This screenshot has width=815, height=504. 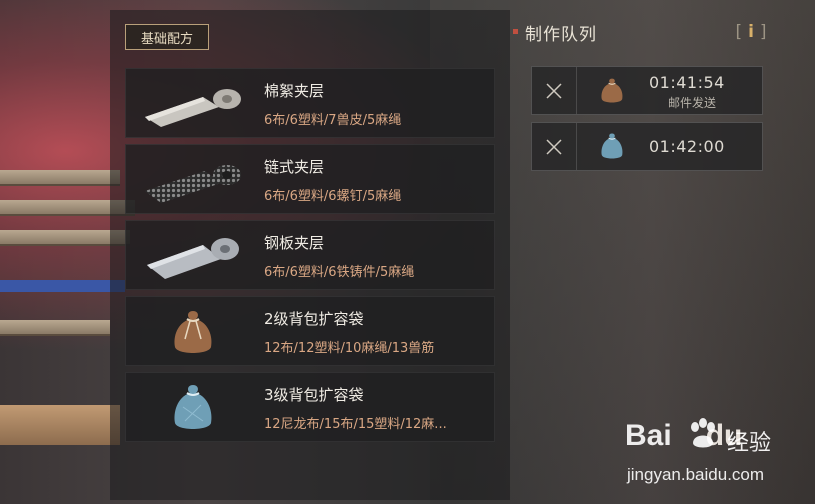 I want to click on queue-item: 01:41:54 邮件发送, so click(x=647, y=90).